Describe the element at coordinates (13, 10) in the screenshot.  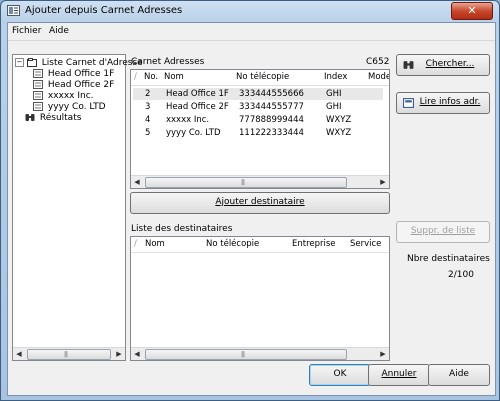
I see `address-book-icon` at that location.